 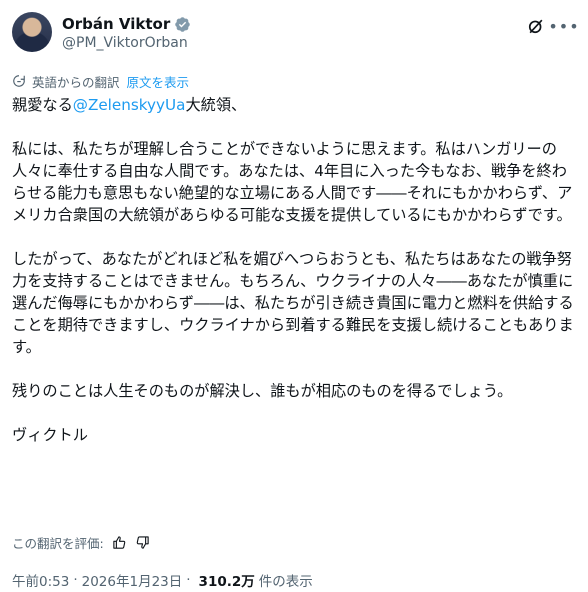 I want to click on post-time: 午前0:53, so click(x=40, y=580).